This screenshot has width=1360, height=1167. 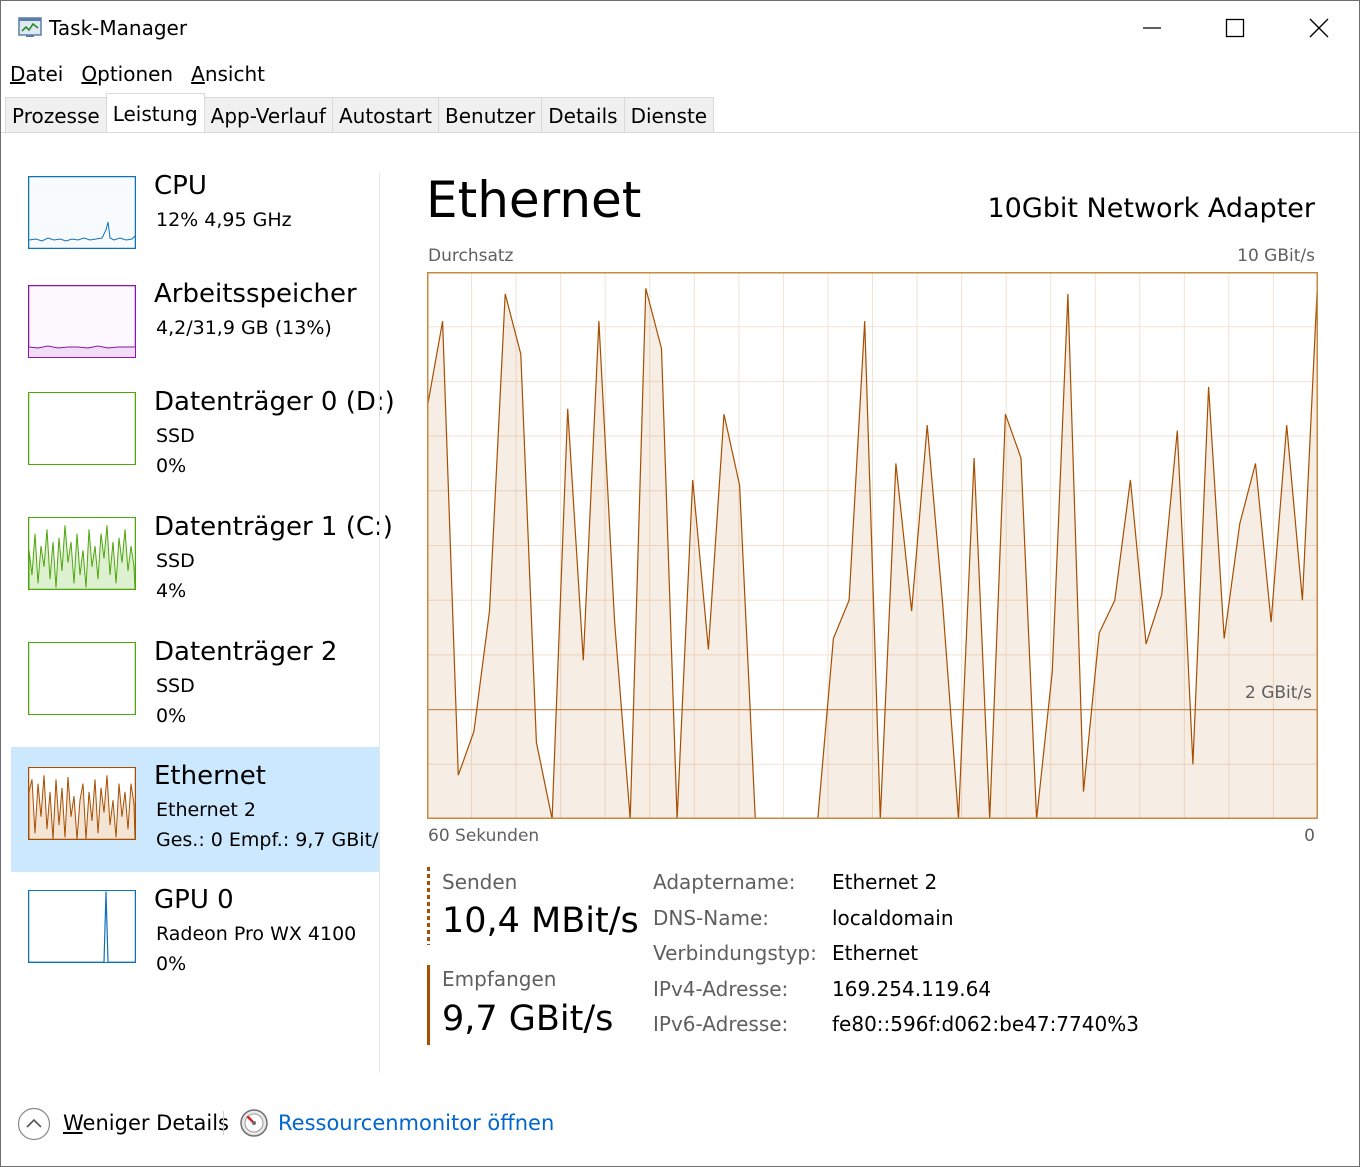 What do you see at coordinates (1309, 836) in the screenshot?
I see `chart-zero-label: 0` at bounding box center [1309, 836].